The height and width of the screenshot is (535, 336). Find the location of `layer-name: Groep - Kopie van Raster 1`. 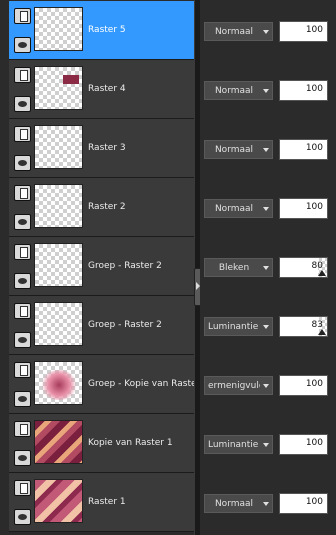

layer-name: Groep - Kopie van Raster 1 is located at coordinates (148, 384).